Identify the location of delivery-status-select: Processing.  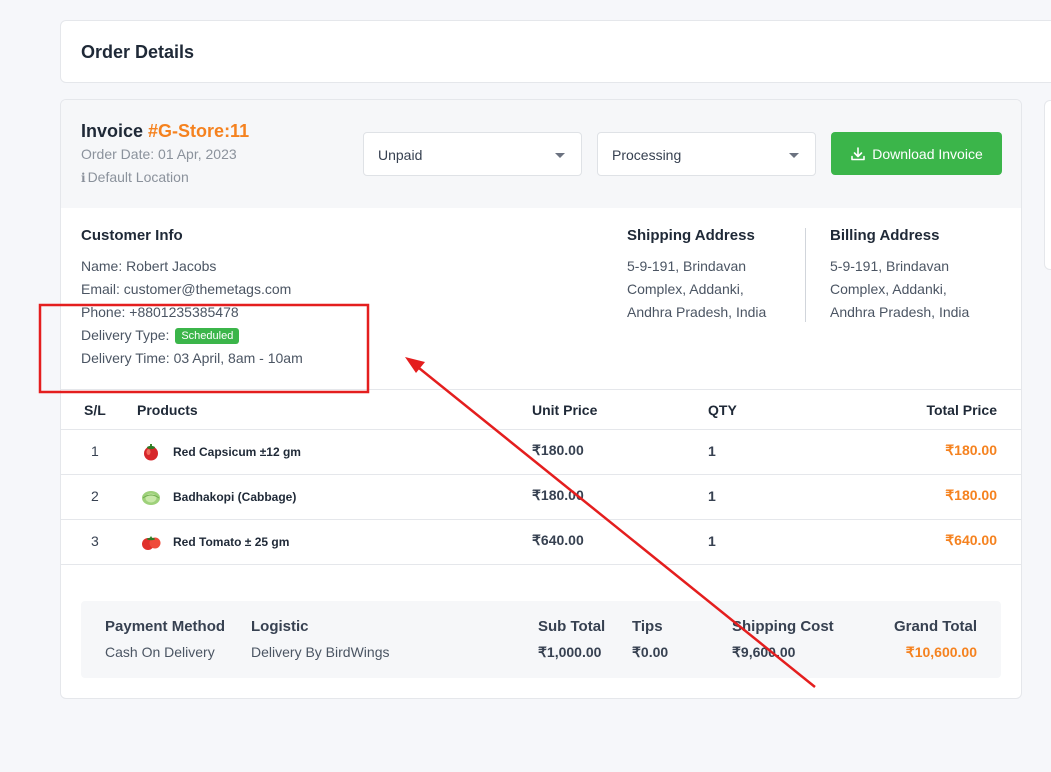
(706, 154).